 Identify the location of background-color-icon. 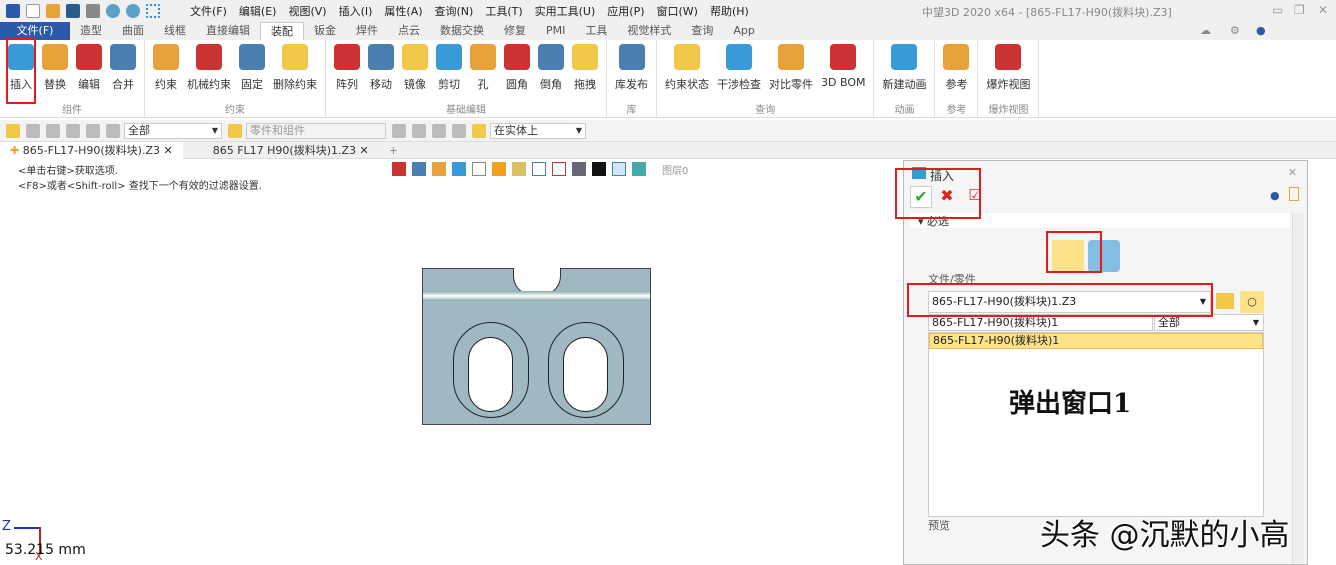
(599, 169).